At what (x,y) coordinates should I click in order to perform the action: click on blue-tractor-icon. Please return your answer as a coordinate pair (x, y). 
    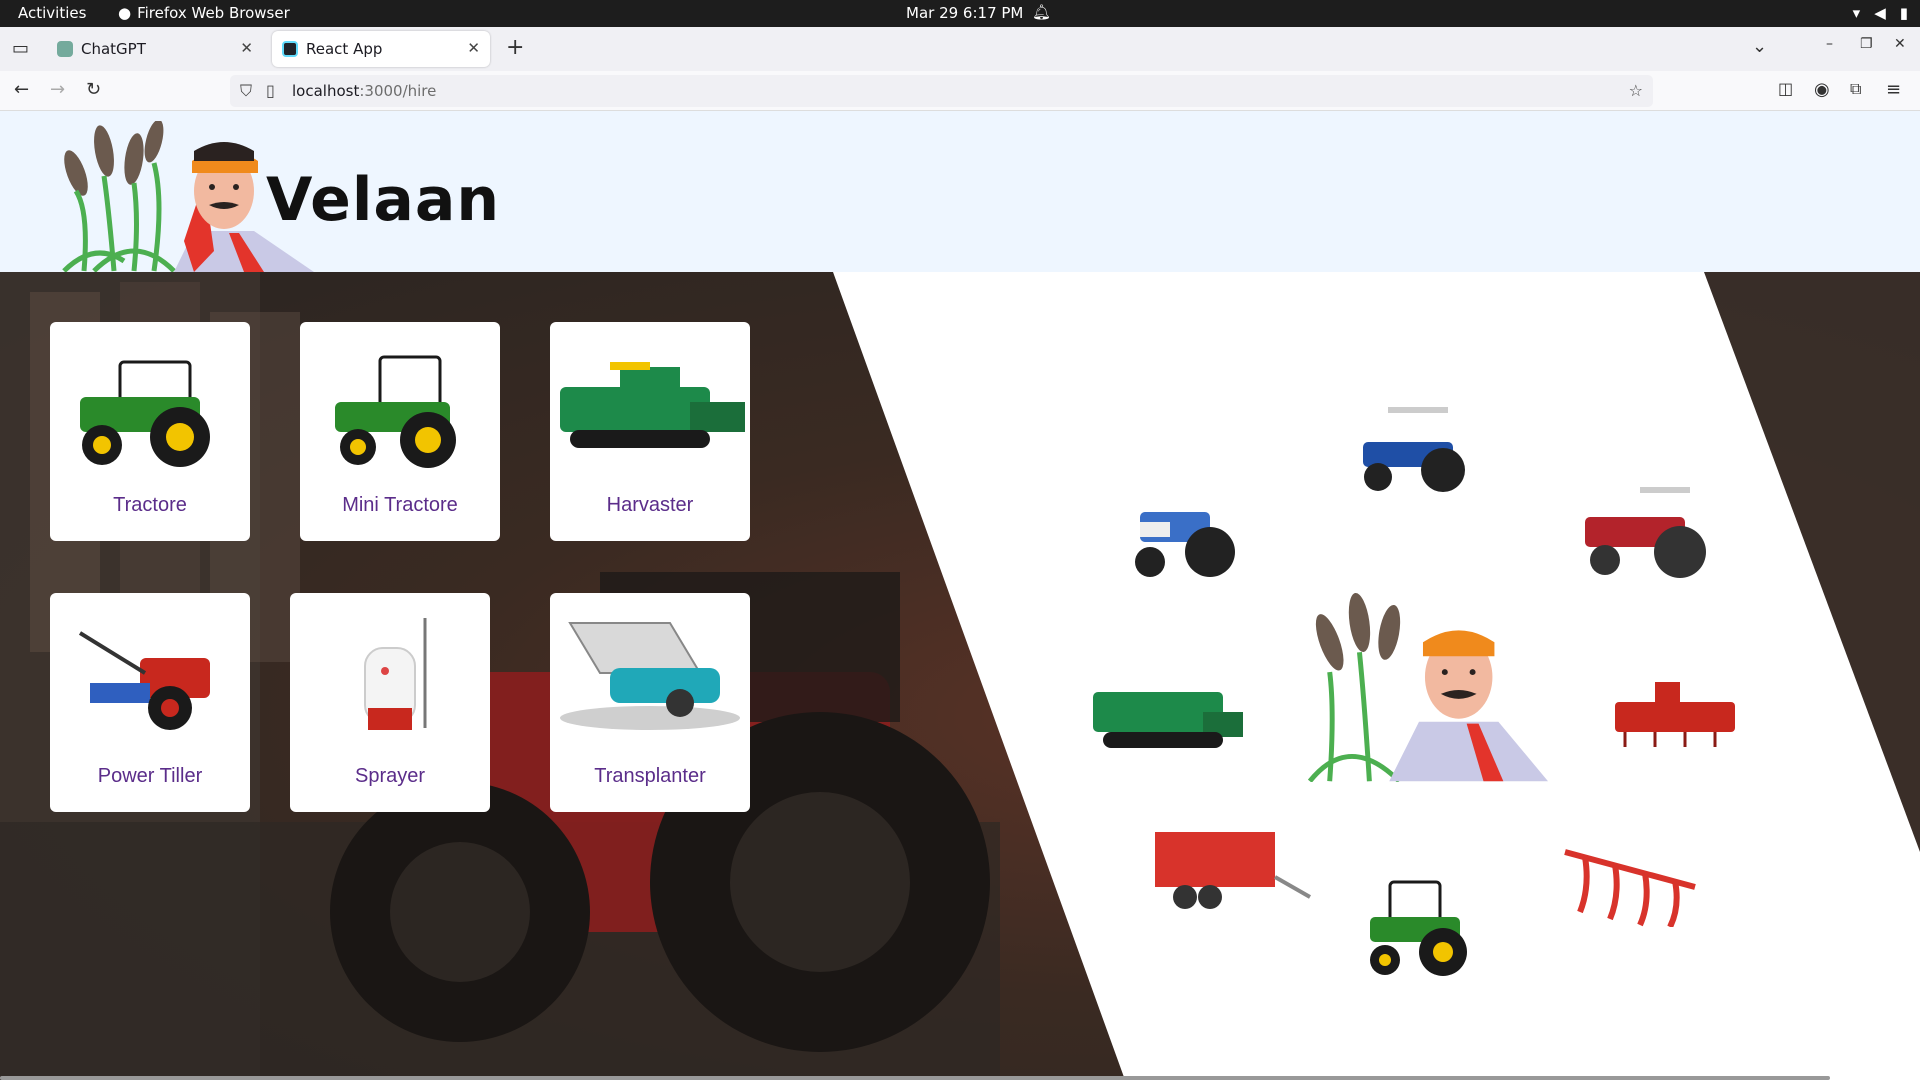
    Looking at the image, I should click on (1414, 449).